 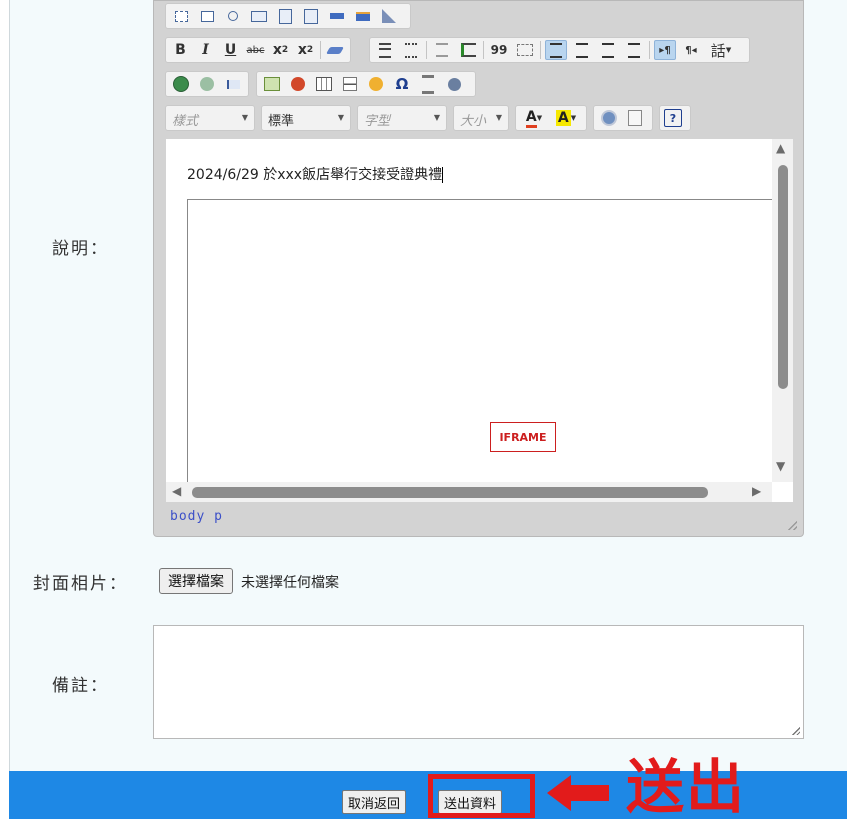 What do you see at coordinates (311, 16) in the screenshot?
I see `selectlist-icon` at bounding box center [311, 16].